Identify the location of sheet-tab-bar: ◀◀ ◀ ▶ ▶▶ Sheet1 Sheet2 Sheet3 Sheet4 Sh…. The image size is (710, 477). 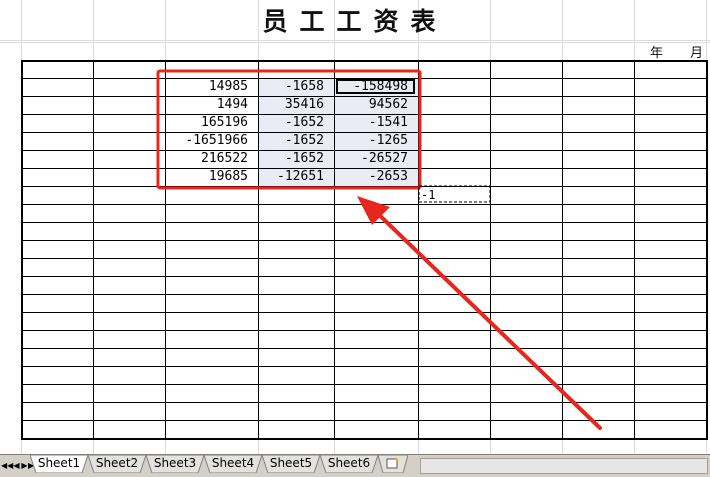
(355, 465).